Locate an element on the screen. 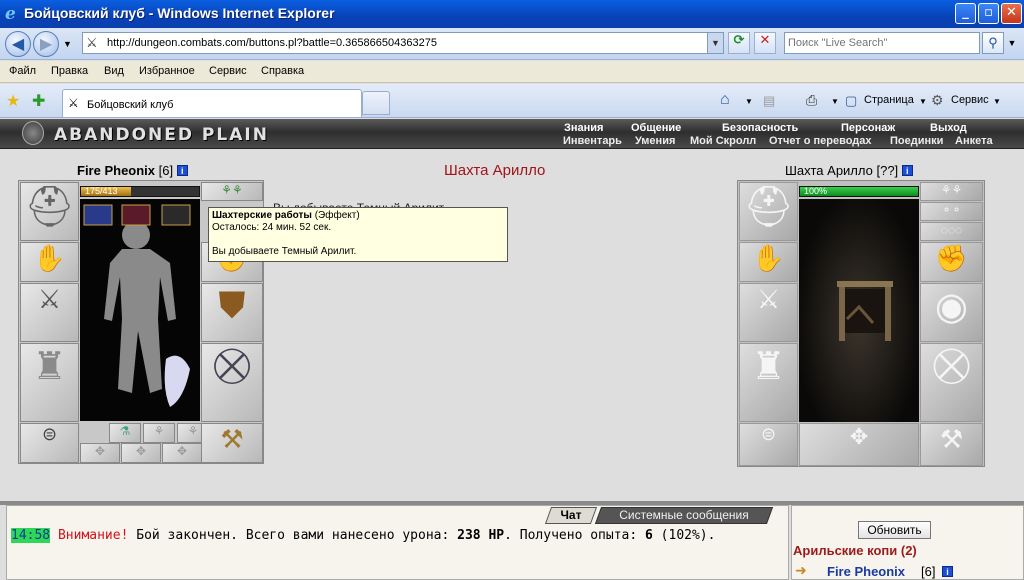 The image size is (1024, 580). menu-view: Вид is located at coordinates (114, 71).